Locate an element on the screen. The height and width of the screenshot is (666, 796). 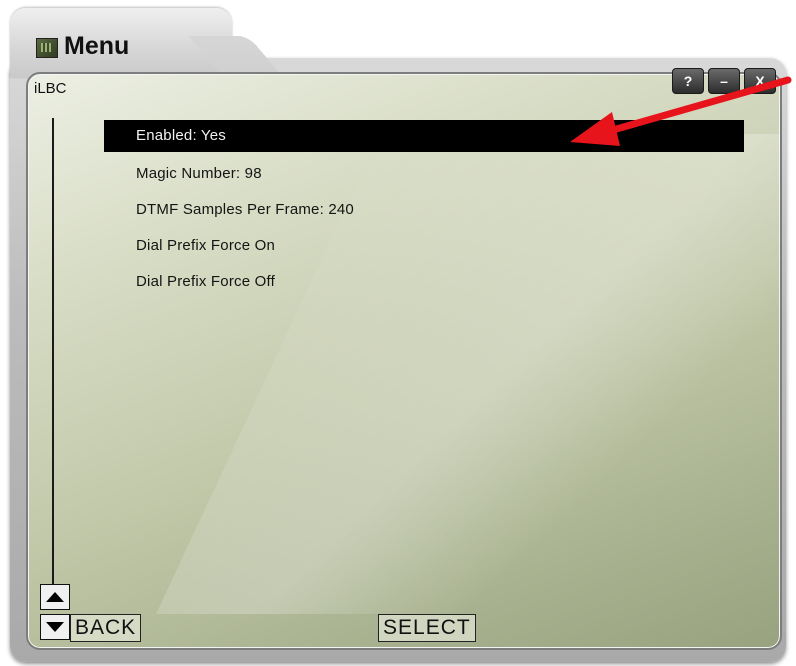
window-title: Menu is located at coordinates (97, 46).